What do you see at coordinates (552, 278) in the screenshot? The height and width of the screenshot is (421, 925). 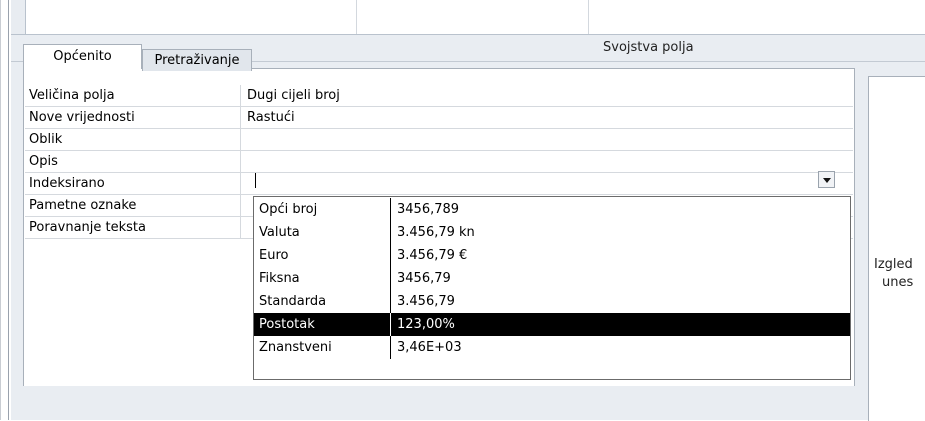 I see `dropdown-option: Fiksna 3456,79` at bounding box center [552, 278].